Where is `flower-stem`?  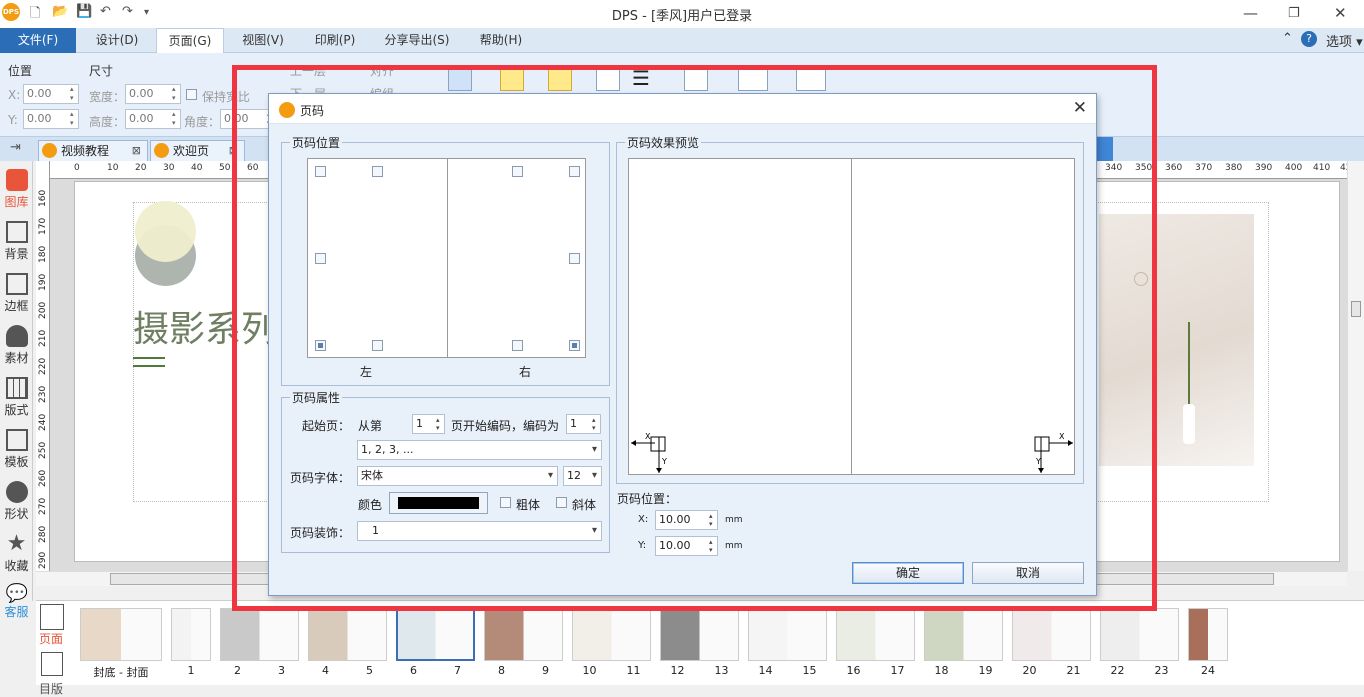
flower-stem is located at coordinates (1198, 367).